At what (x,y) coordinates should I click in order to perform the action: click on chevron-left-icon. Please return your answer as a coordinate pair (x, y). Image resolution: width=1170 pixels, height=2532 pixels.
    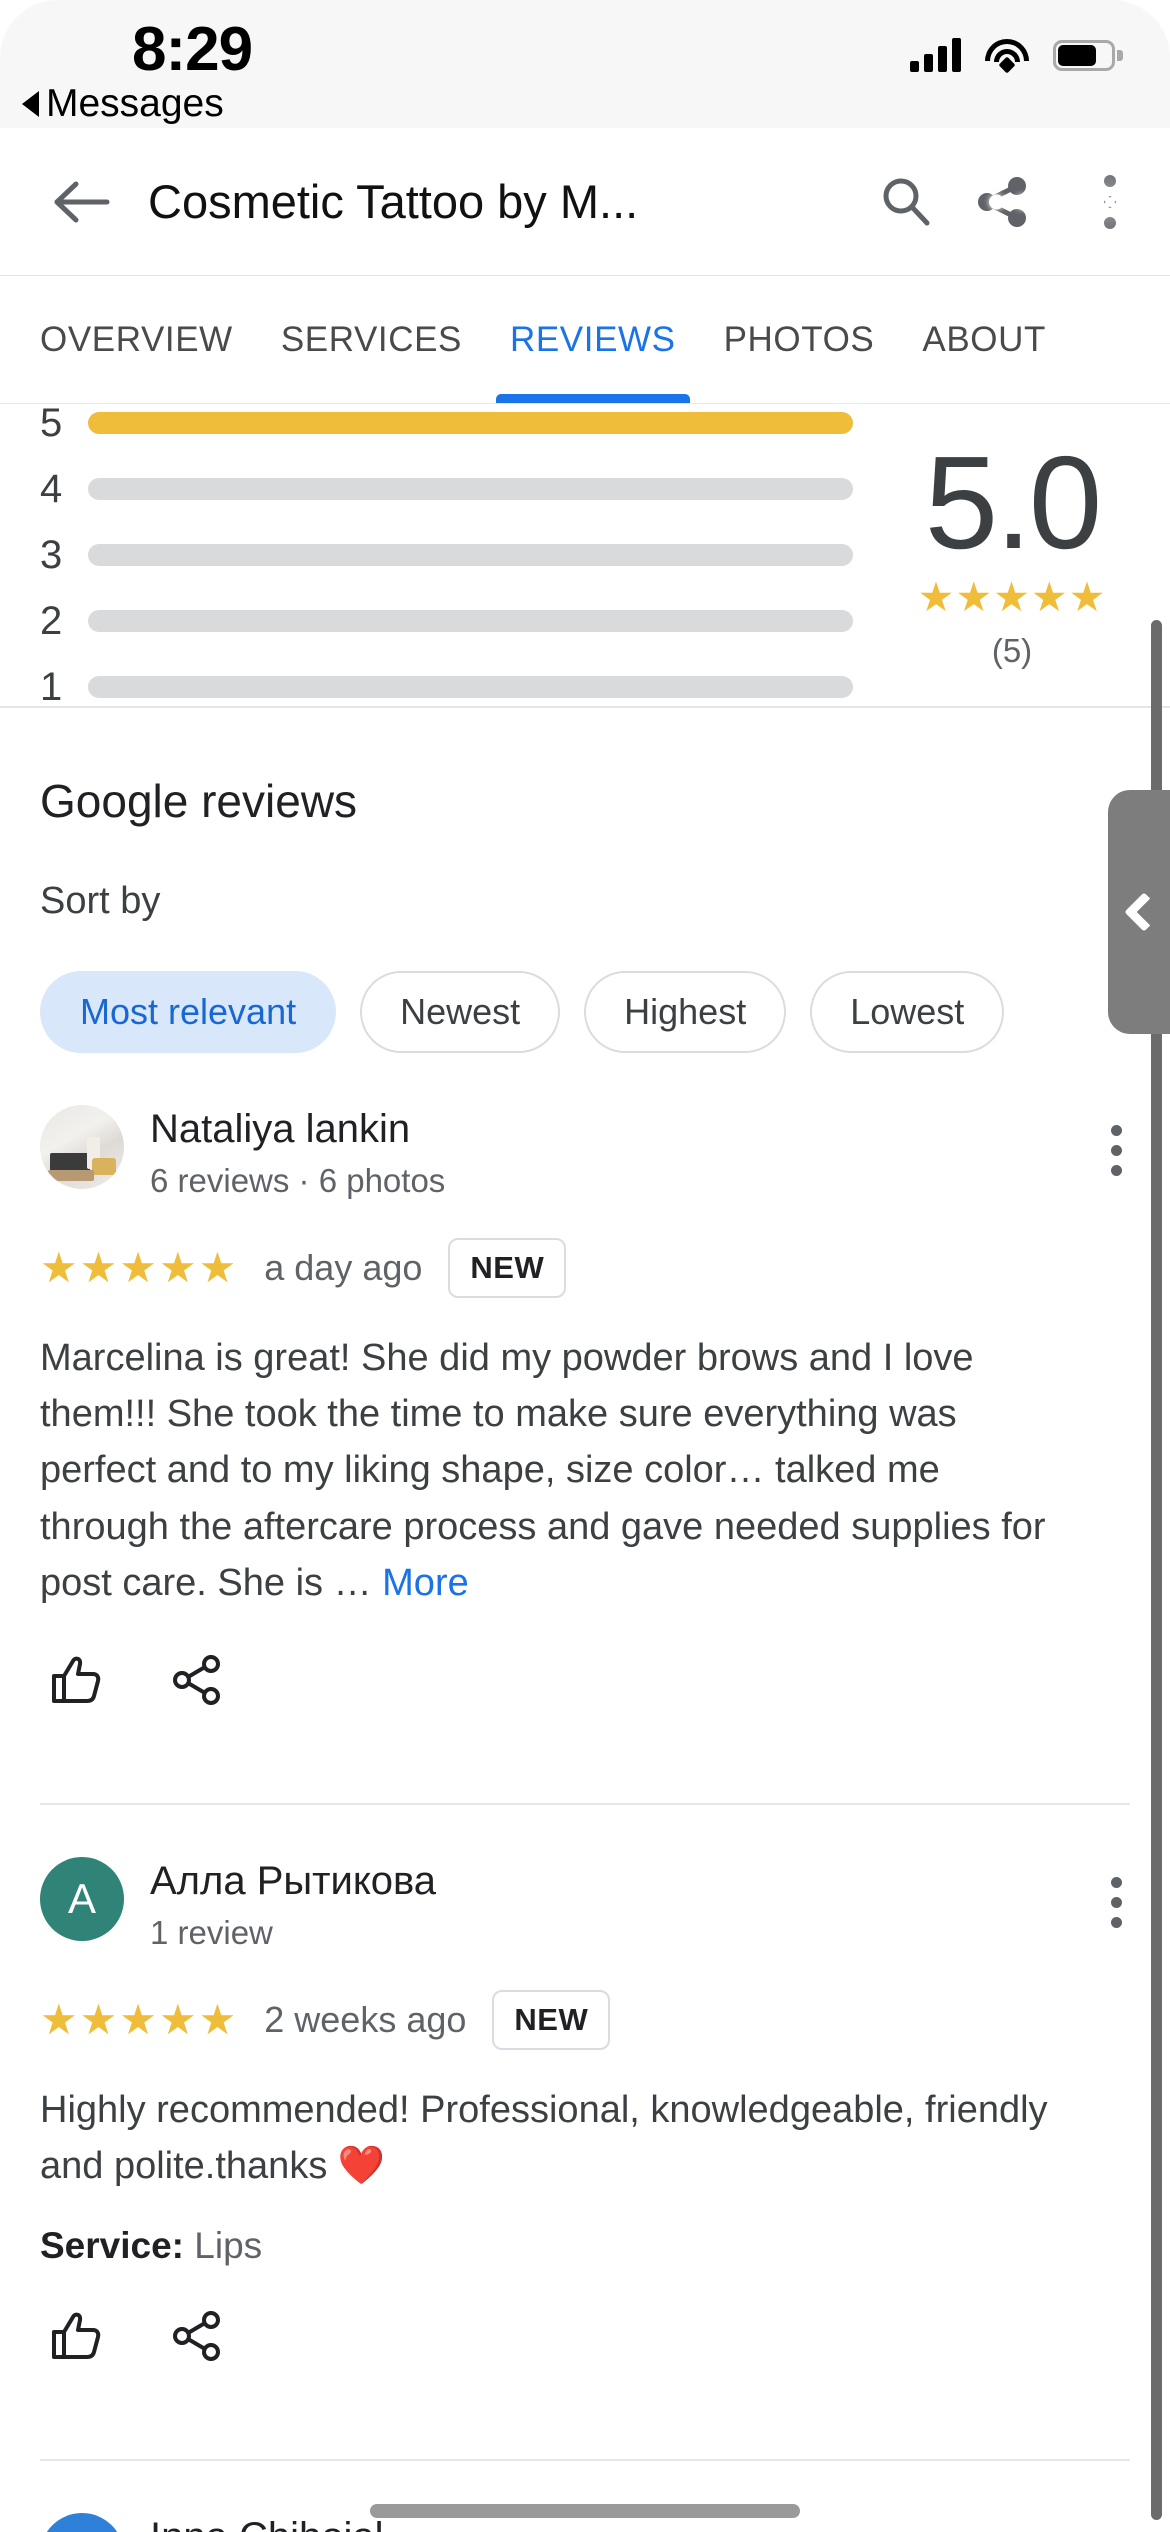
    Looking at the image, I should click on (1144, 912).